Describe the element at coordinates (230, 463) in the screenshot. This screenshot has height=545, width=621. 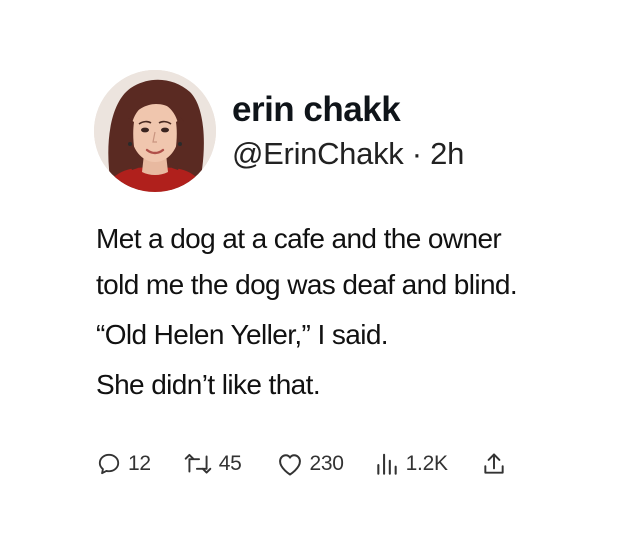
I see `retweet-count: 45` at that location.